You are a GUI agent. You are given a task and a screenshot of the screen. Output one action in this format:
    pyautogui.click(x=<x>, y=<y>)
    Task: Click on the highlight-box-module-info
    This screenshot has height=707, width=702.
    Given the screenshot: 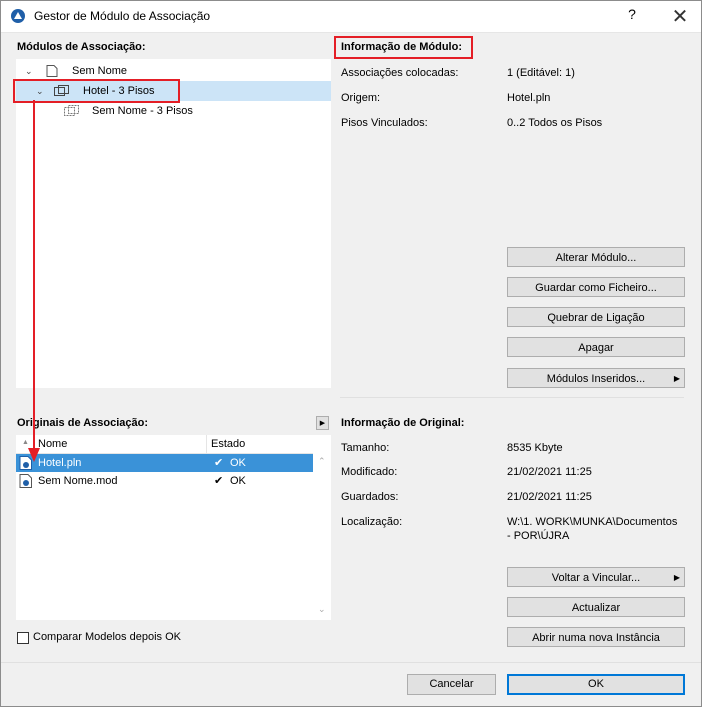 What is the action you would take?
    pyautogui.click(x=403, y=47)
    